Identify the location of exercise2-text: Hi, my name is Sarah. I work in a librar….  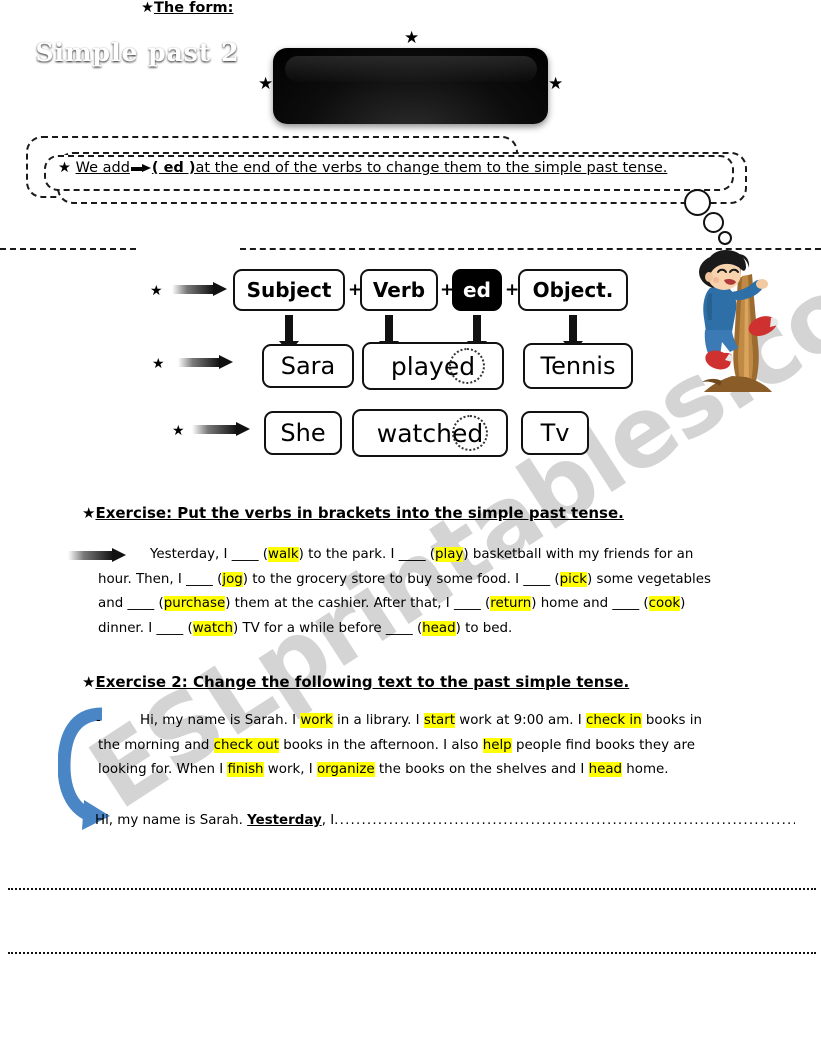
(413, 746).